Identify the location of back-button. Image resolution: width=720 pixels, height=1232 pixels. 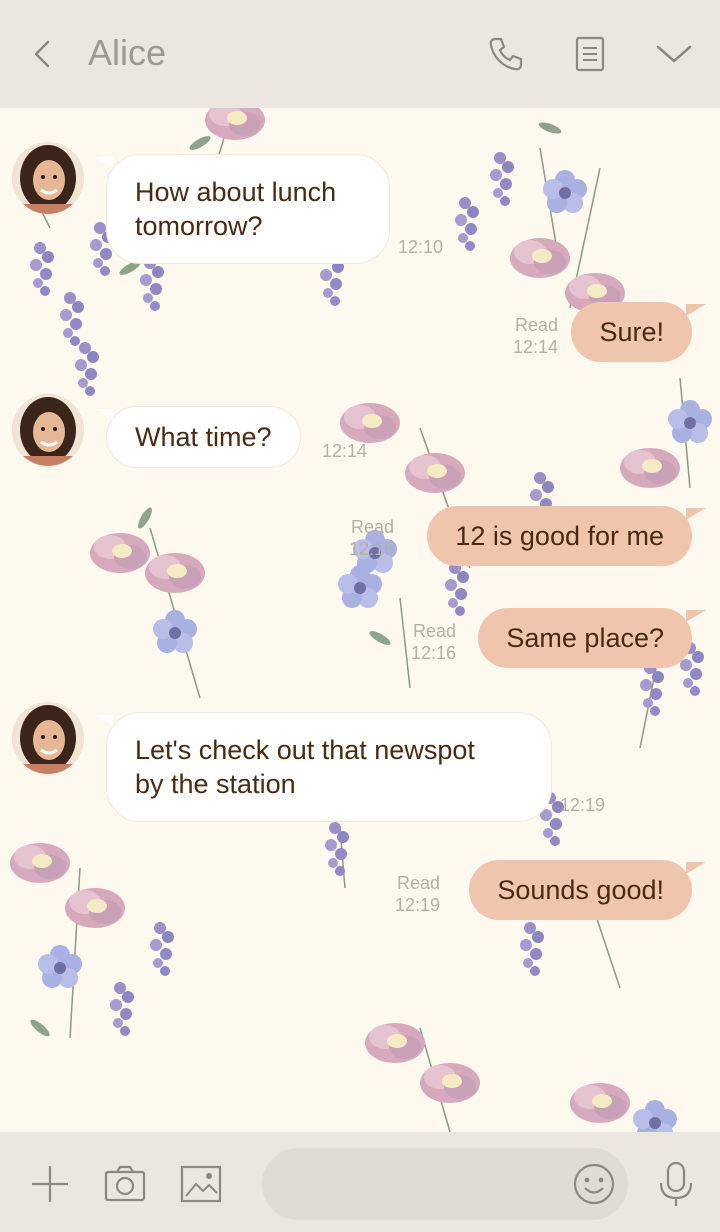
(43, 54).